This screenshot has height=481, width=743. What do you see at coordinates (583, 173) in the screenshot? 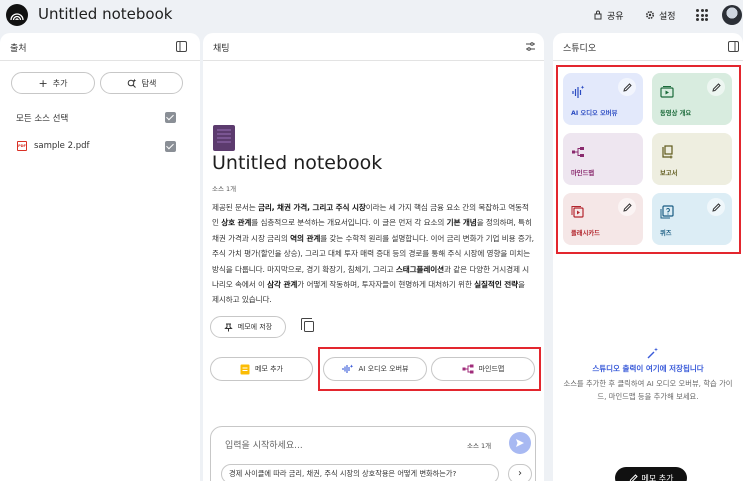
I see `card-label: 마인드맵` at bounding box center [583, 173].